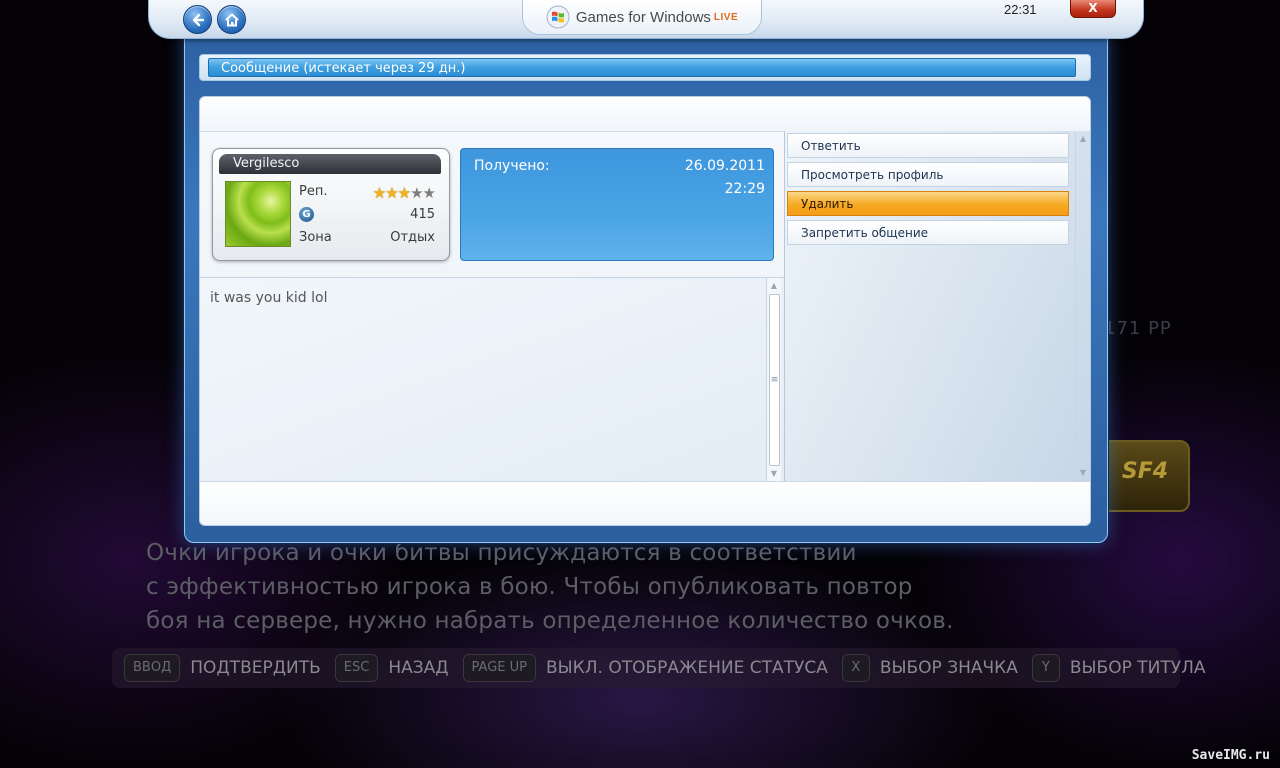 Image resolution: width=1280 pixels, height=768 pixels. I want to click on logo-live-text: LIVE, so click(726, 17).